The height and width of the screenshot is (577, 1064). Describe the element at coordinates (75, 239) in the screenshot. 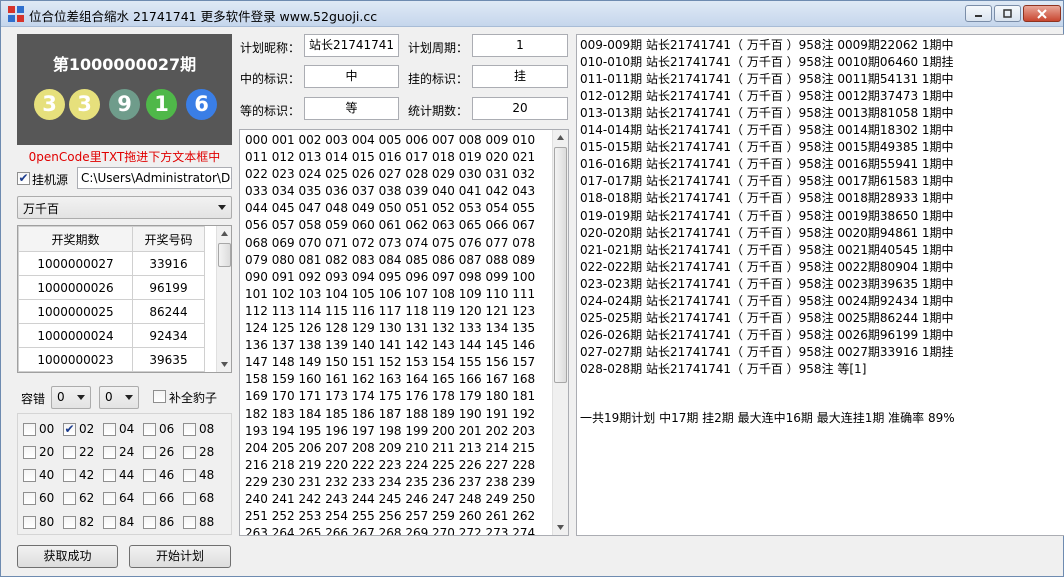

I see `column-header-period: 开奖期数` at that location.